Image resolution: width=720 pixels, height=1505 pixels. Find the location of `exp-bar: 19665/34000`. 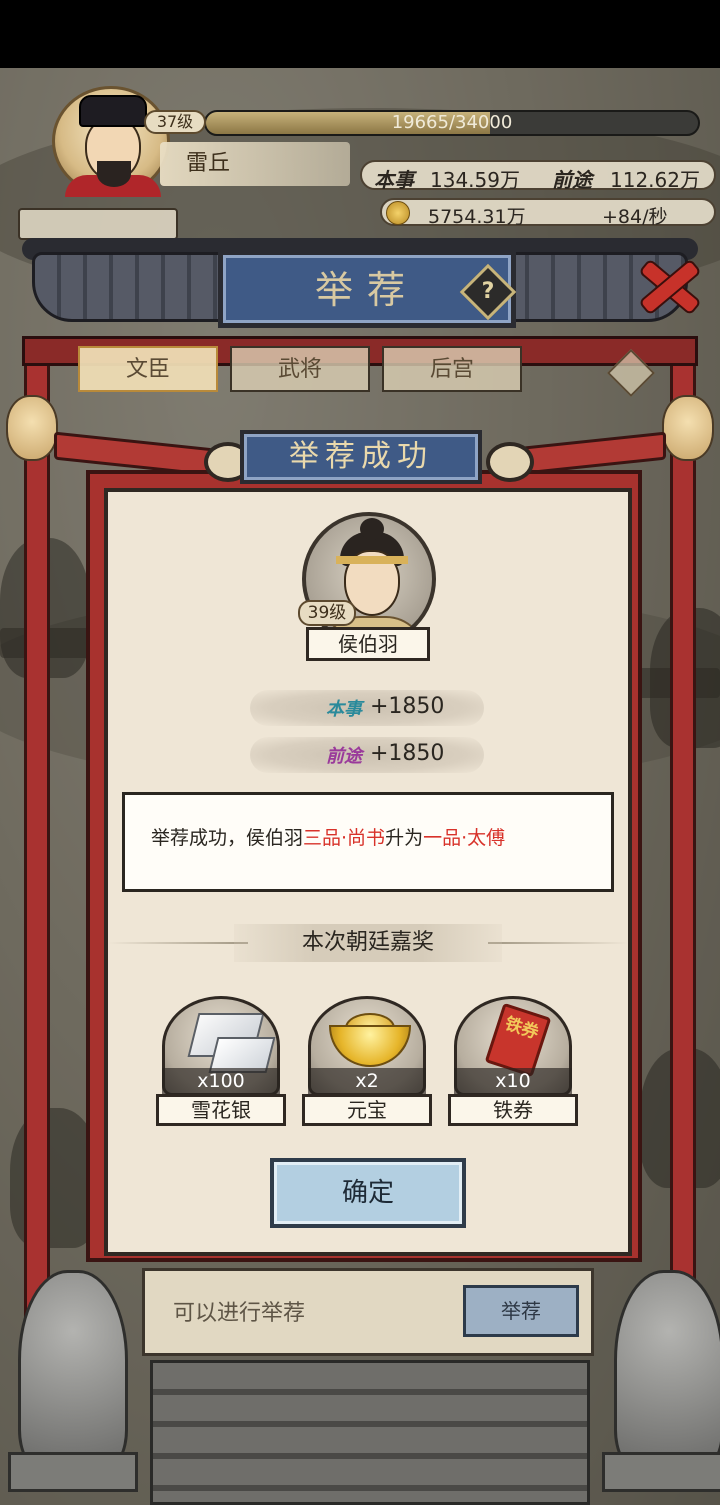

exp-bar: 19665/34000 is located at coordinates (452, 123).